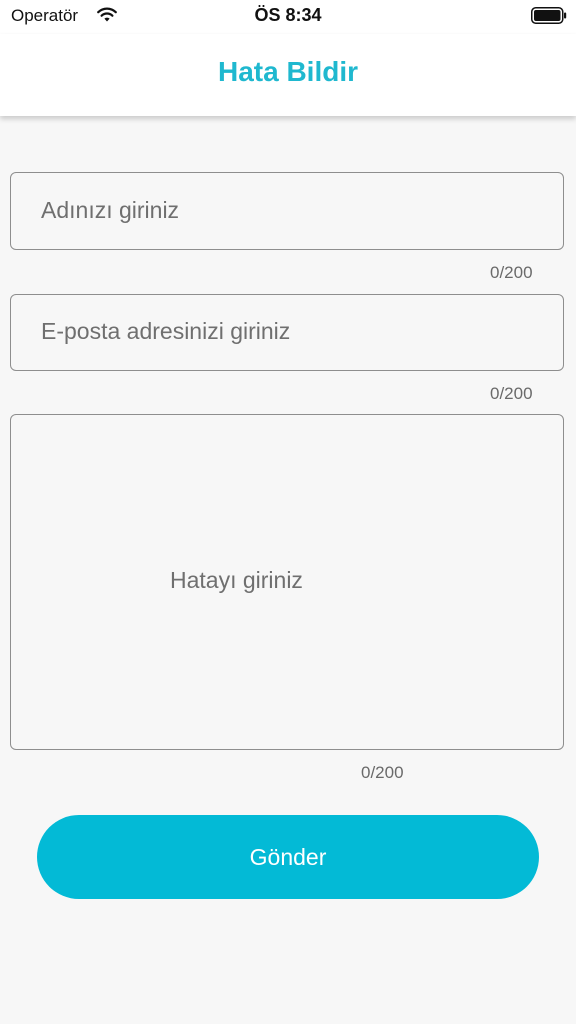 The height and width of the screenshot is (1024, 576). What do you see at coordinates (166, 331) in the screenshot?
I see `email-placeholder: E-posta adresinizi giriniz` at bounding box center [166, 331].